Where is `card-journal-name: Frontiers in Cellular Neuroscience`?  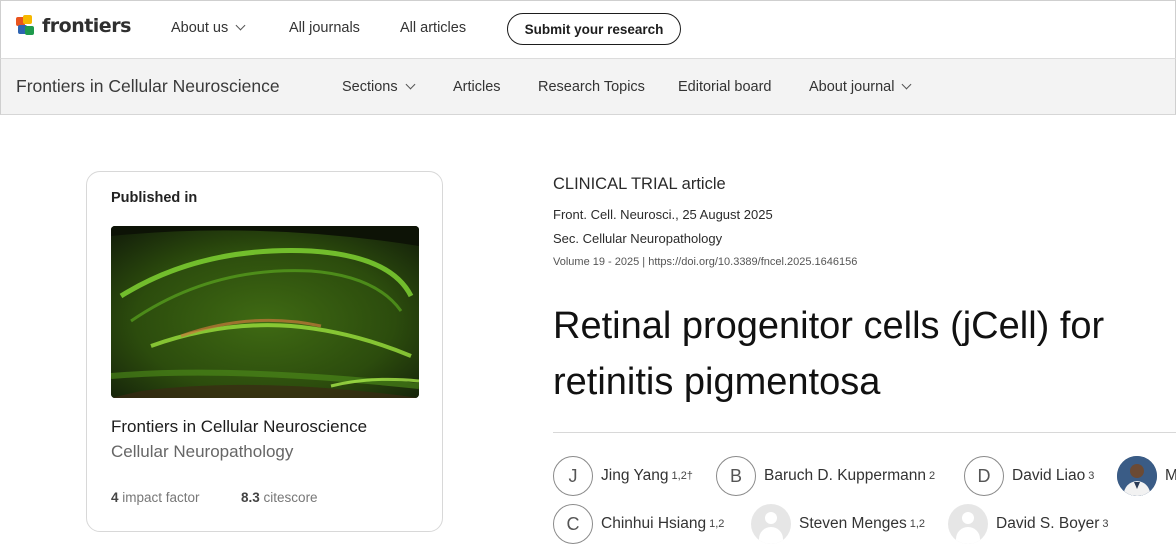
card-journal-name: Frontiers in Cellular Neuroscience is located at coordinates (239, 427).